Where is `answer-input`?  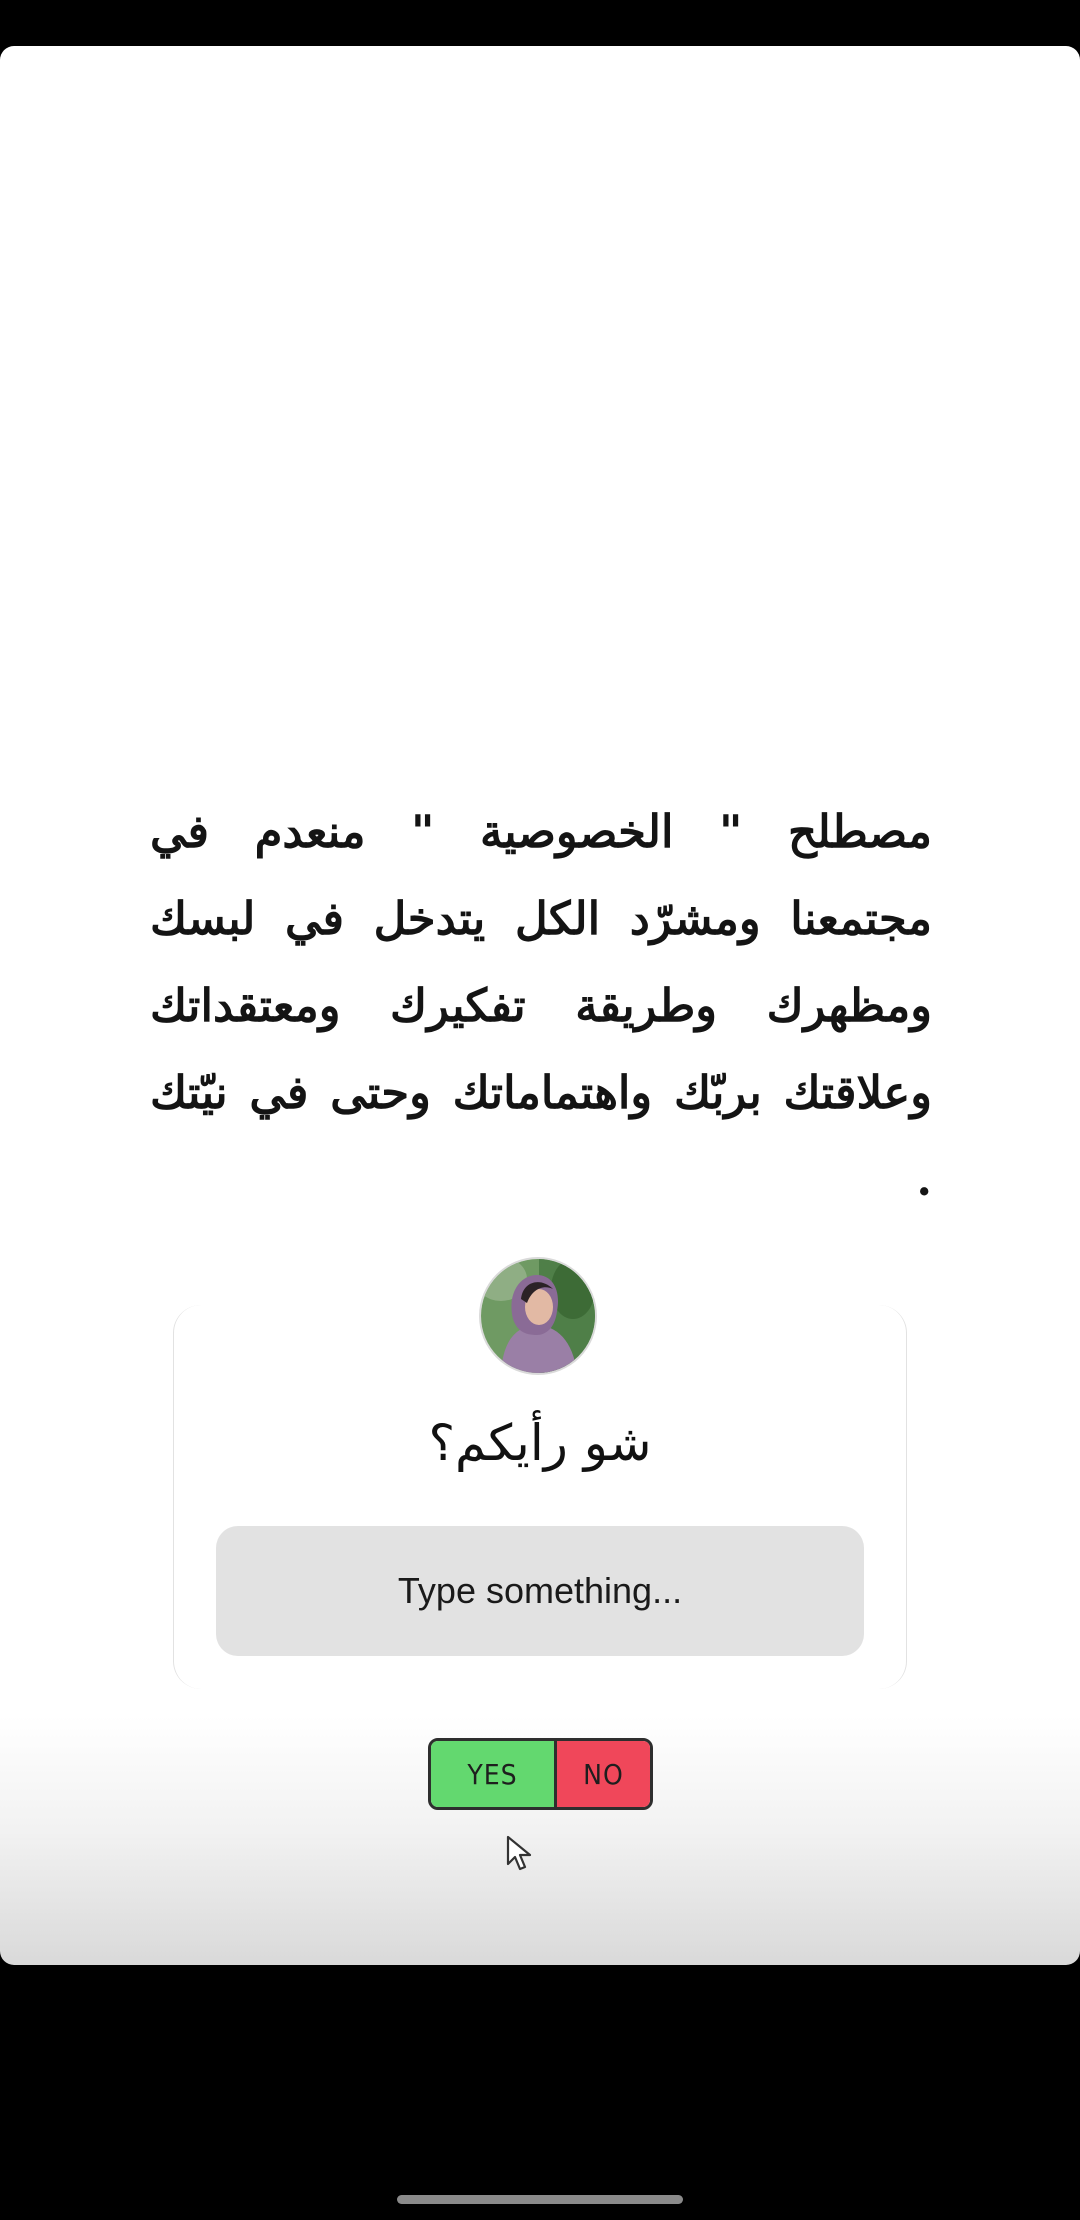 answer-input is located at coordinates (540, 1591).